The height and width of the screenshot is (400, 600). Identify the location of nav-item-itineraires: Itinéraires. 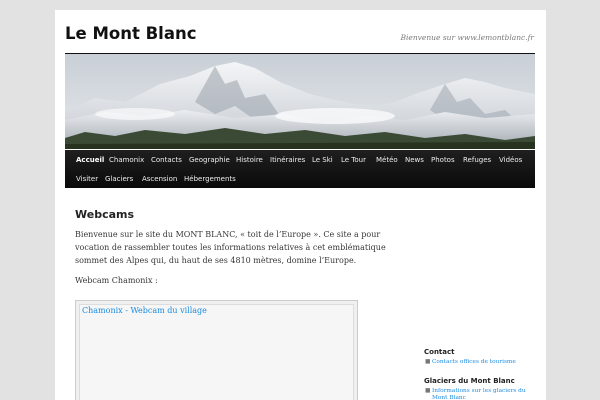
(287, 160).